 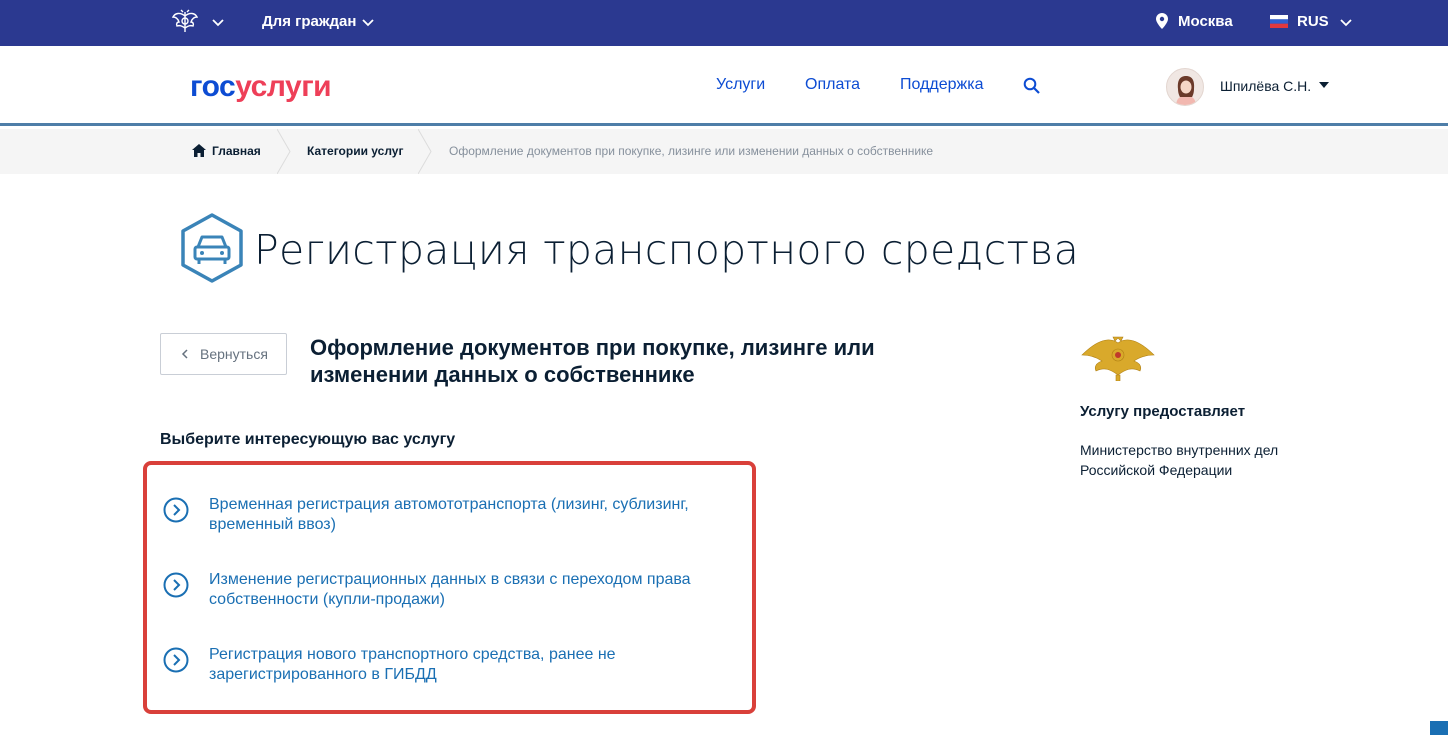 I want to click on nav-support: Поддержка, so click(x=941, y=85).